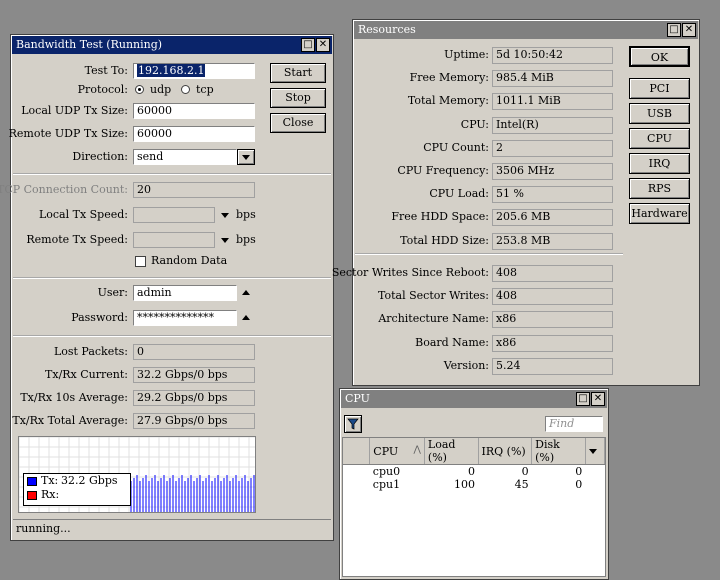  I want to click on graph-legend: Tx: 32.2 Gbps Rx:, so click(77, 489).